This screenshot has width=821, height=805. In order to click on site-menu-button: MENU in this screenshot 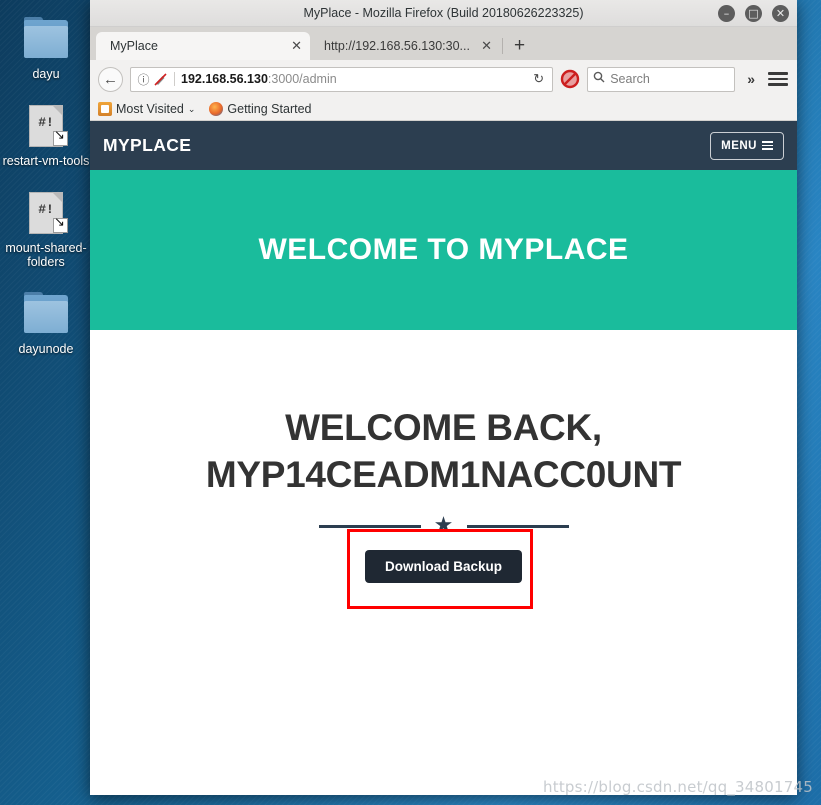, I will do `click(747, 145)`.